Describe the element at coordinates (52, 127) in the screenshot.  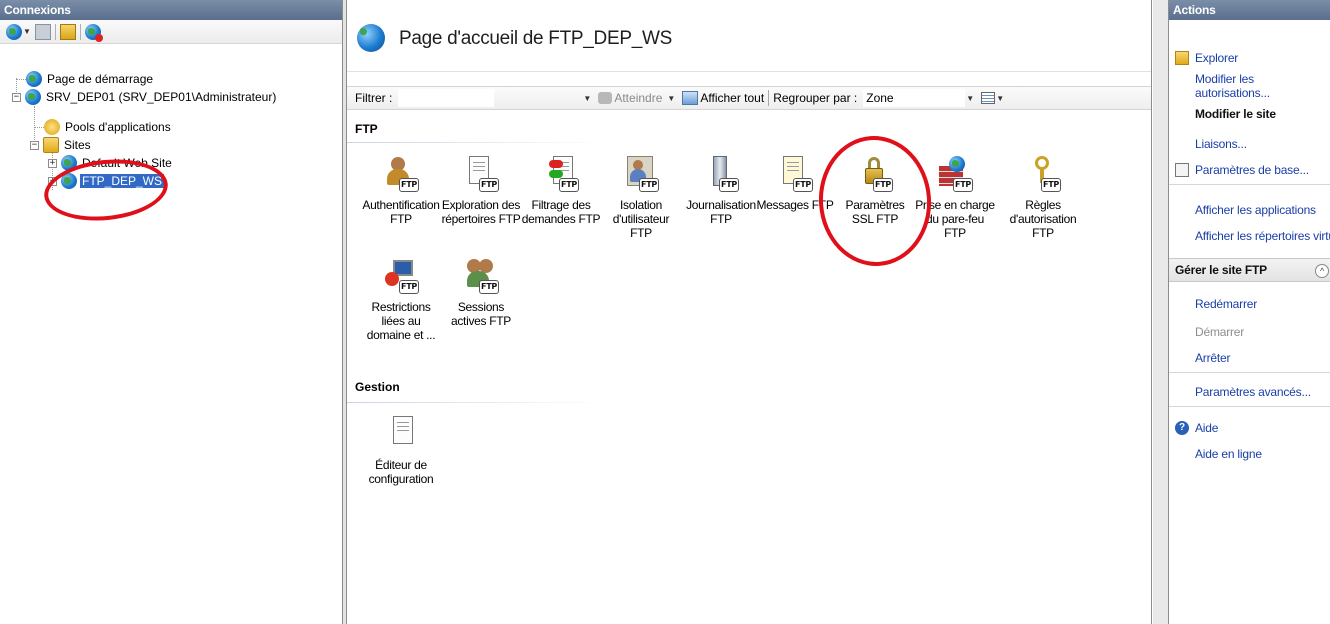
I see `app-pools-icon` at that location.